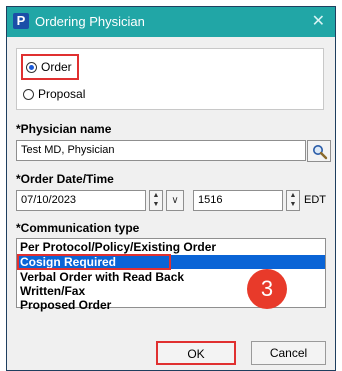 Image resolution: width=342 pixels, height=371 pixels. I want to click on app-p-icon: P, so click(21, 21).